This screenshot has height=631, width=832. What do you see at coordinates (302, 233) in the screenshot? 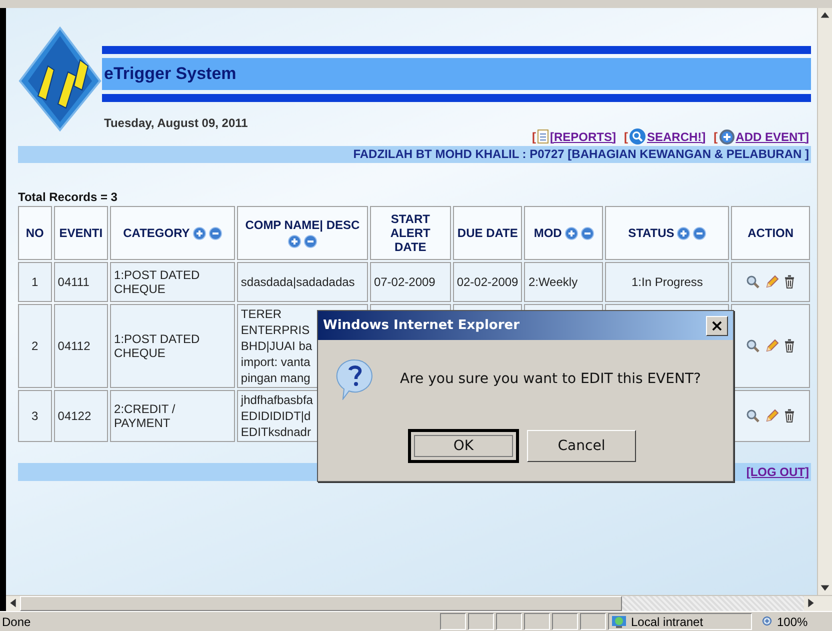
I see `column-header: COMP NAME| DESC` at bounding box center [302, 233].